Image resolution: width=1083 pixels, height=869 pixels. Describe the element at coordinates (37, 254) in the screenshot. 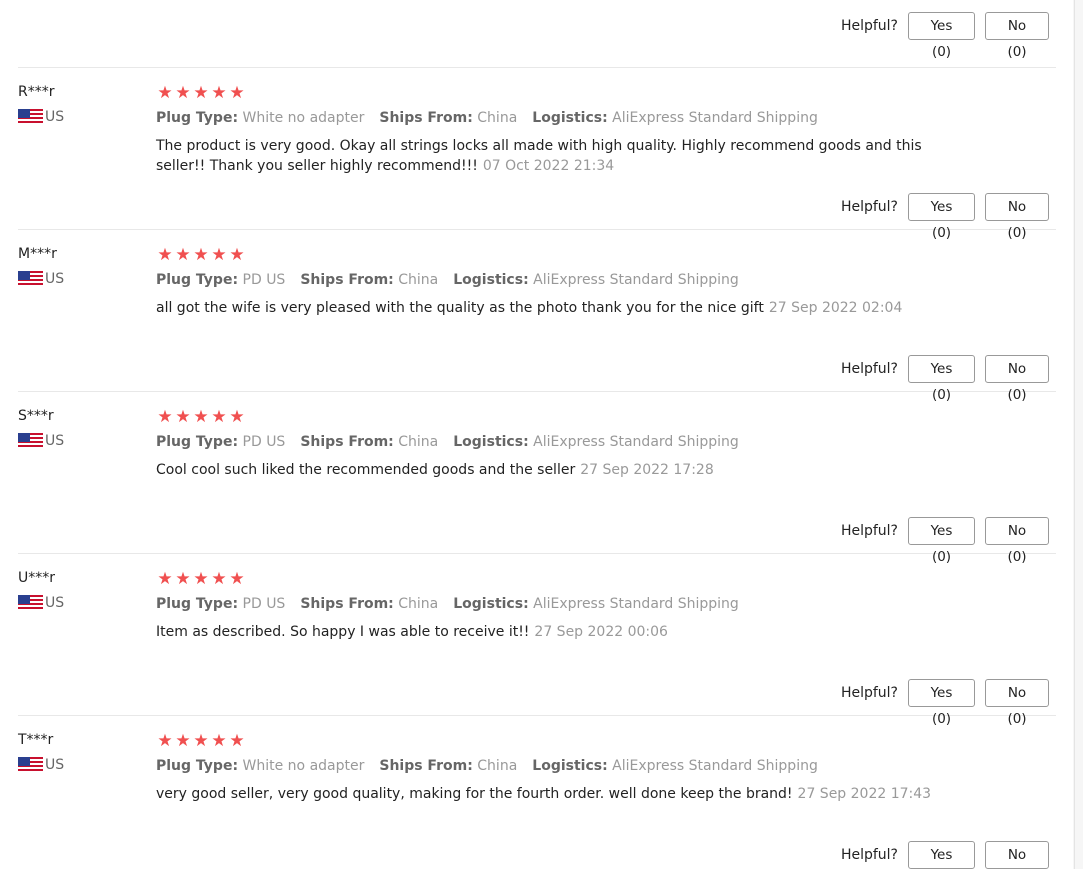

I see `reviewer-name: M***r` at that location.